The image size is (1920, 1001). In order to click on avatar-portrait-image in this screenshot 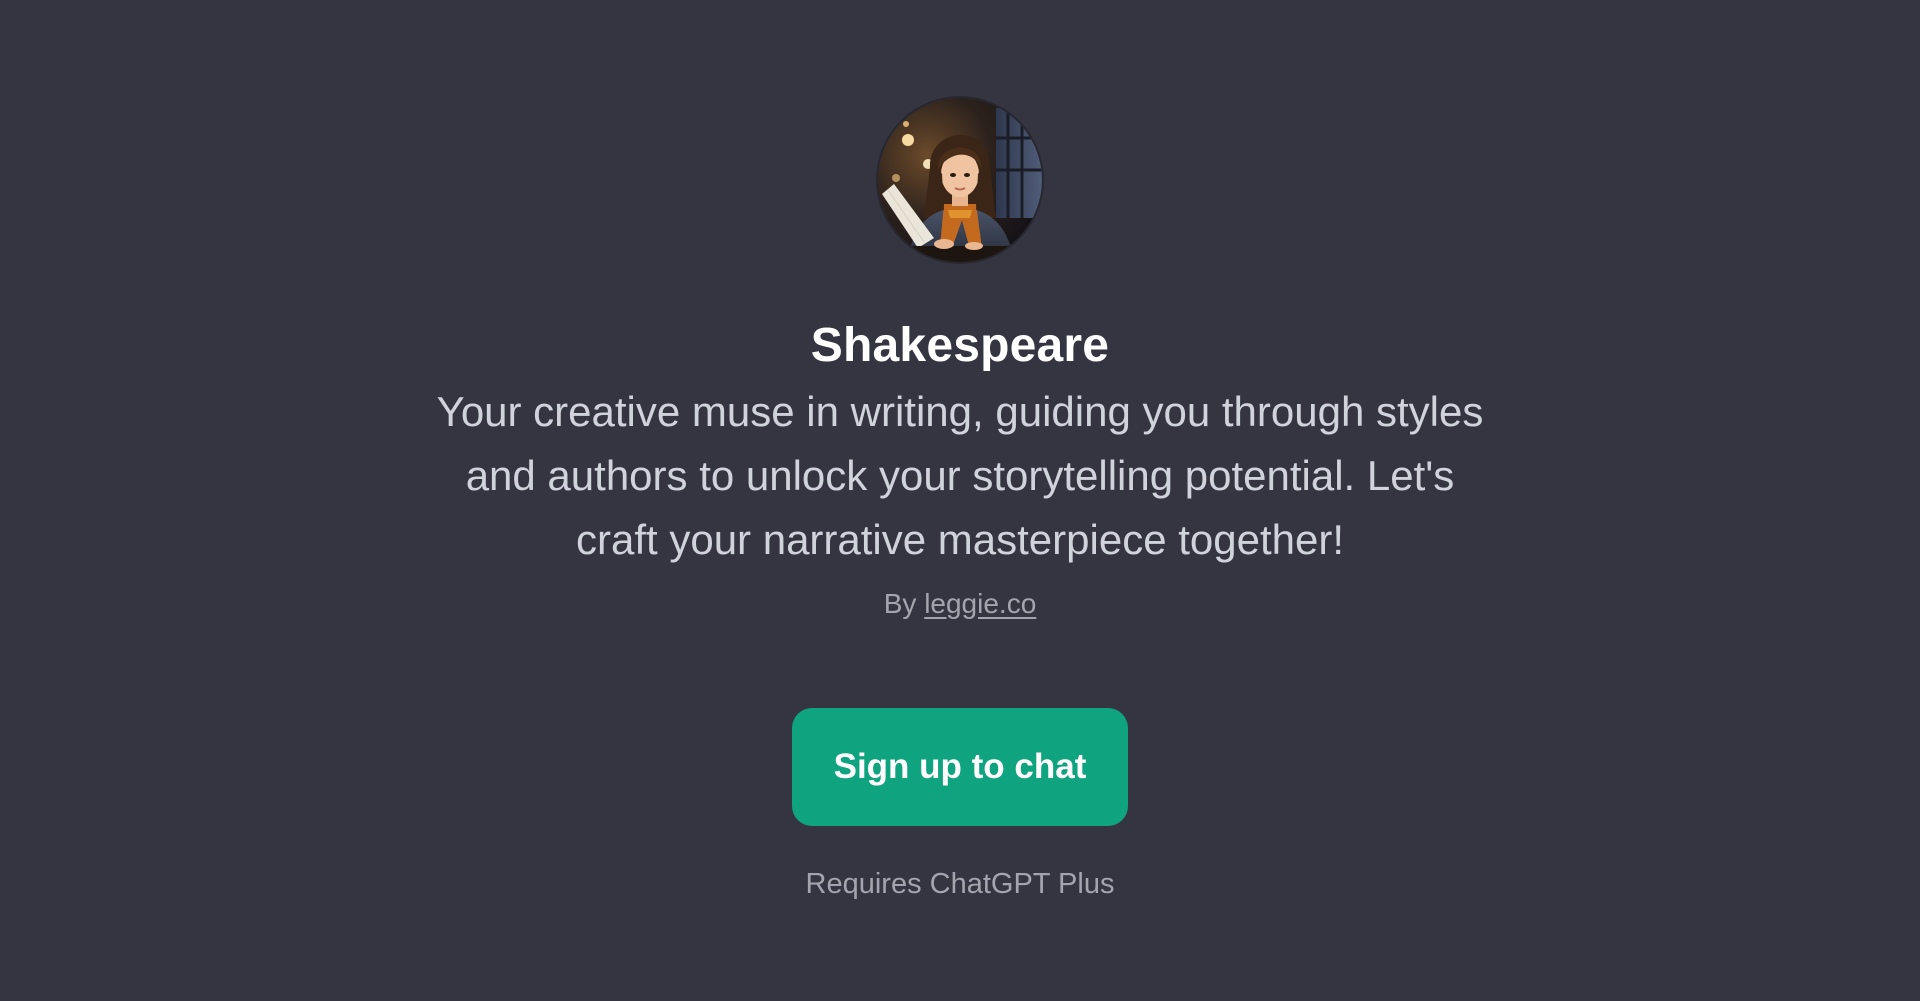, I will do `click(960, 180)`.